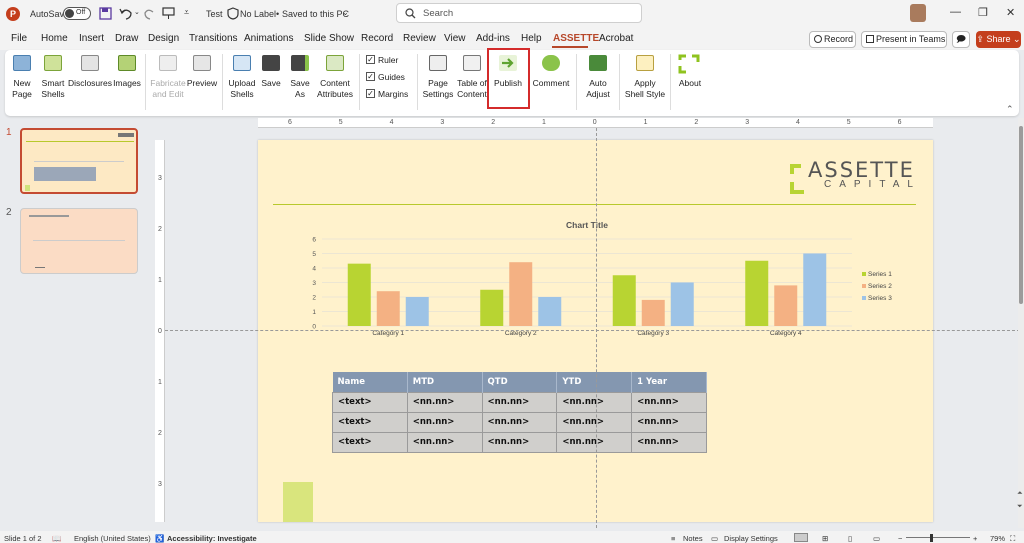 The image size is (1024, 543). I want to click on share-button: ⇪ Share ⌄, so click(998, 39).